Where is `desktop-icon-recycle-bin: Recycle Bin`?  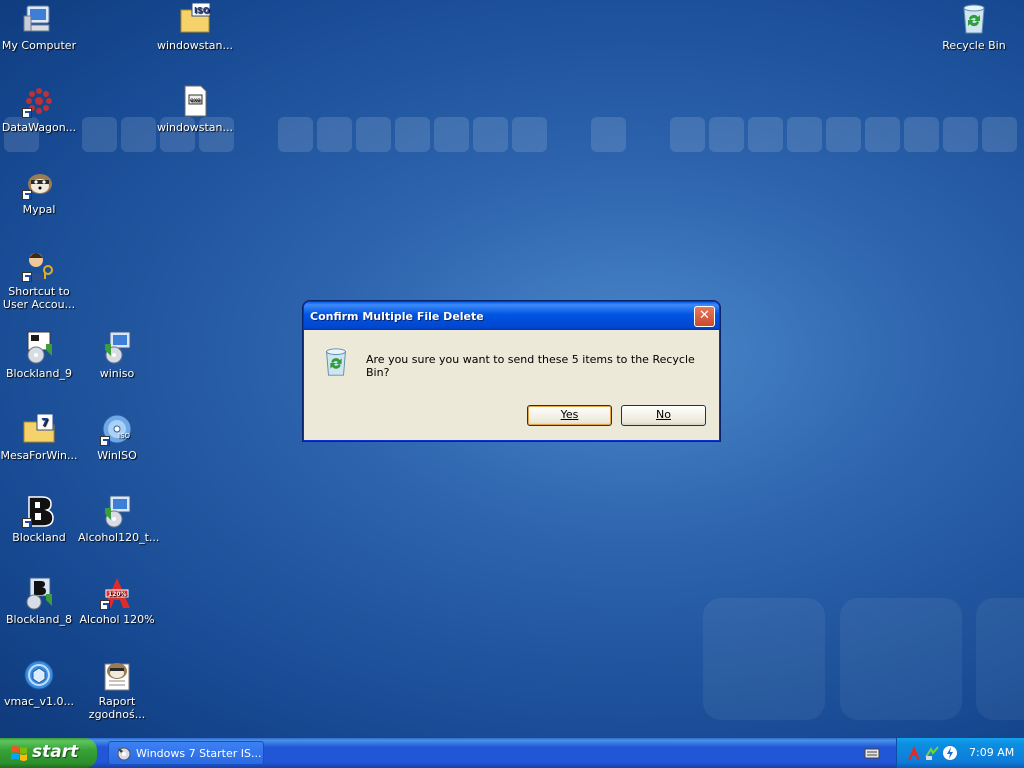
desktop-icon-recycle-bin: Recycle Bin is located at coordinates (974, 27).